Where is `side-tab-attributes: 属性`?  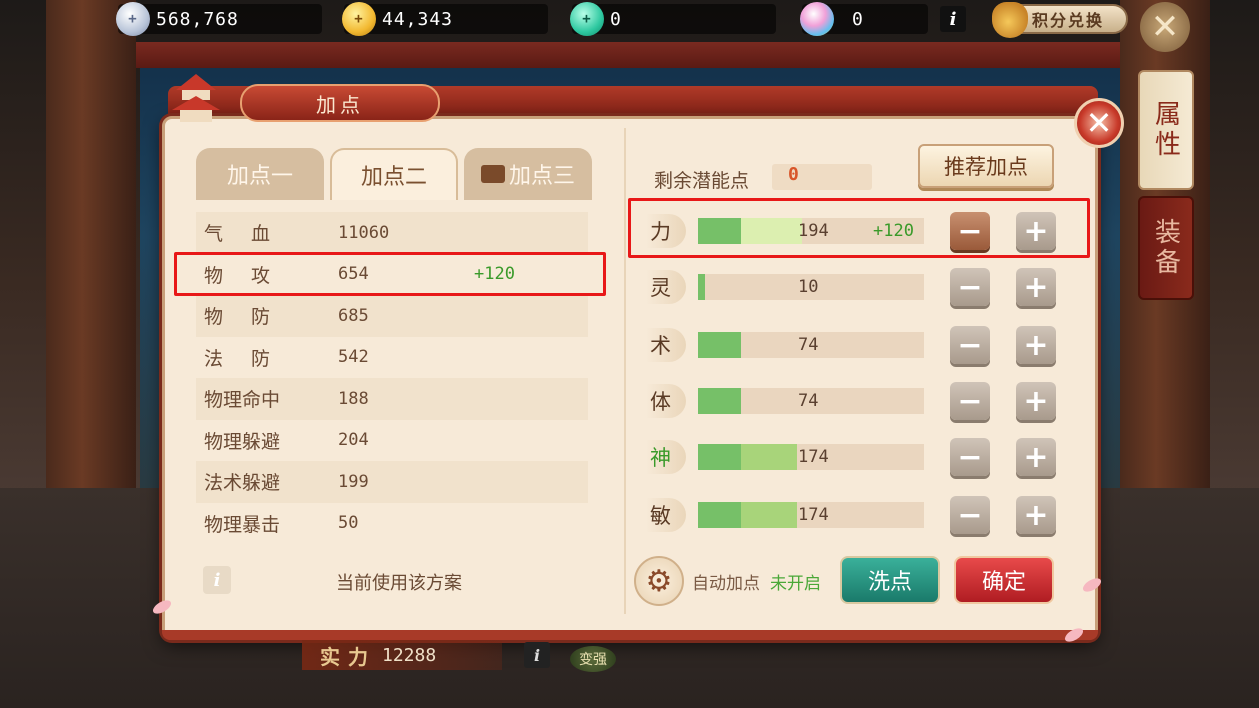
side-tab-attributes: 属性 is located at coordinates (1166, 130).